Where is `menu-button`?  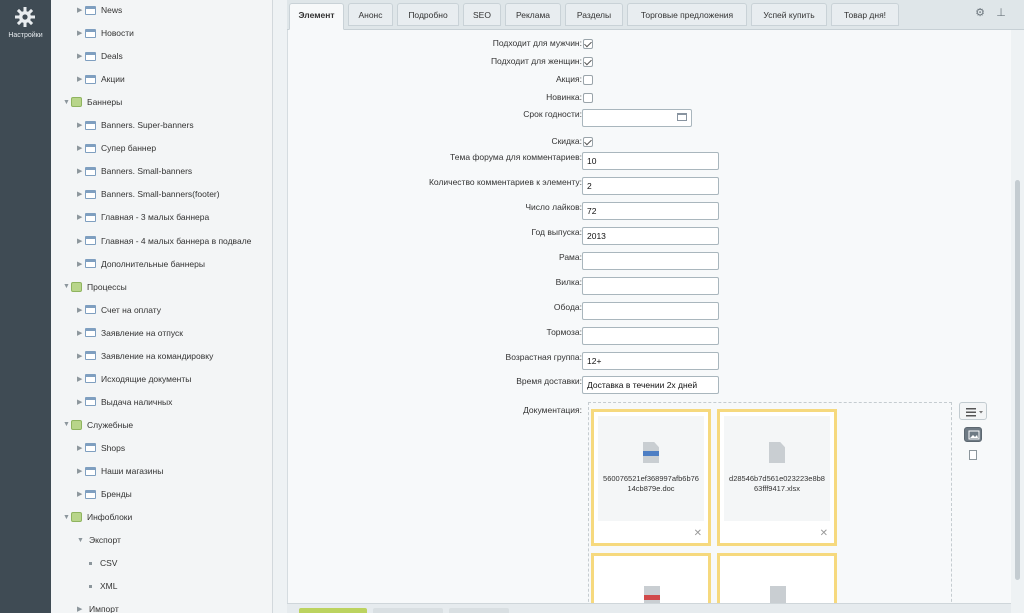
menu-button is located at coordinates (973, 411).